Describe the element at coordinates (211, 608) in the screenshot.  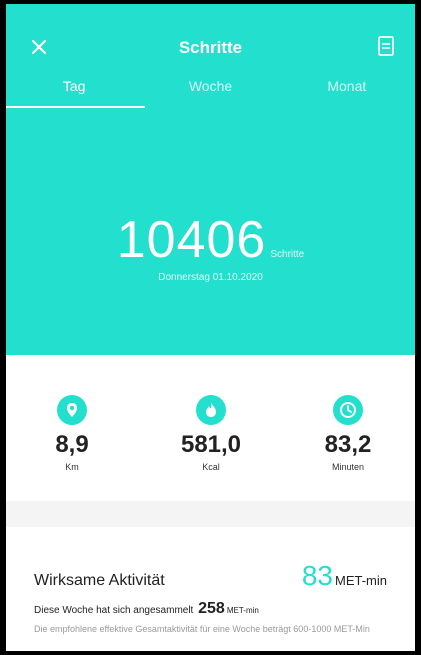
I see `weekly-accumulated-value: 258` at that location.